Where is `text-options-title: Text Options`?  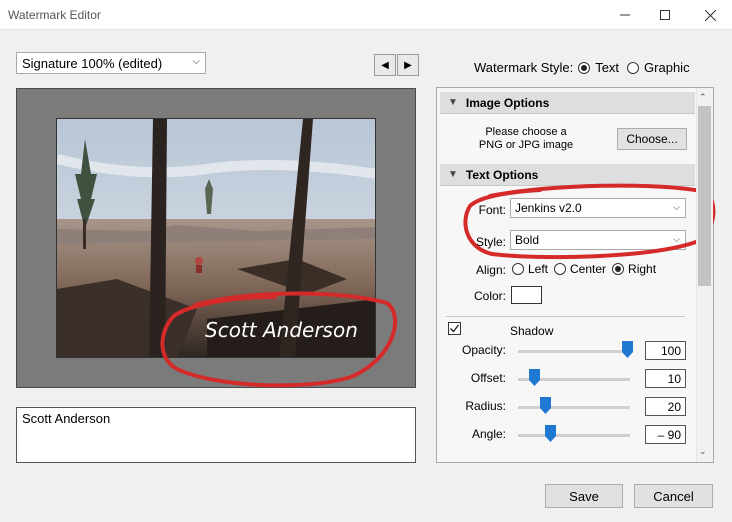
text-options-title: Text Options is located at coordinates (502, 174).